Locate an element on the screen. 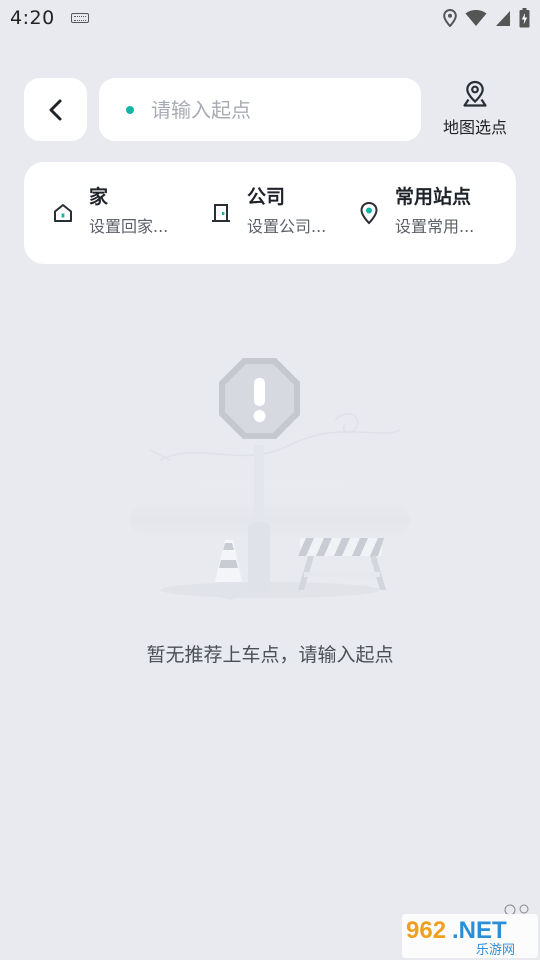 Image resolution: width=540 pixels, height=960 pixels. shortcut-work-title: 公司 is located at coordinates (266, 197).